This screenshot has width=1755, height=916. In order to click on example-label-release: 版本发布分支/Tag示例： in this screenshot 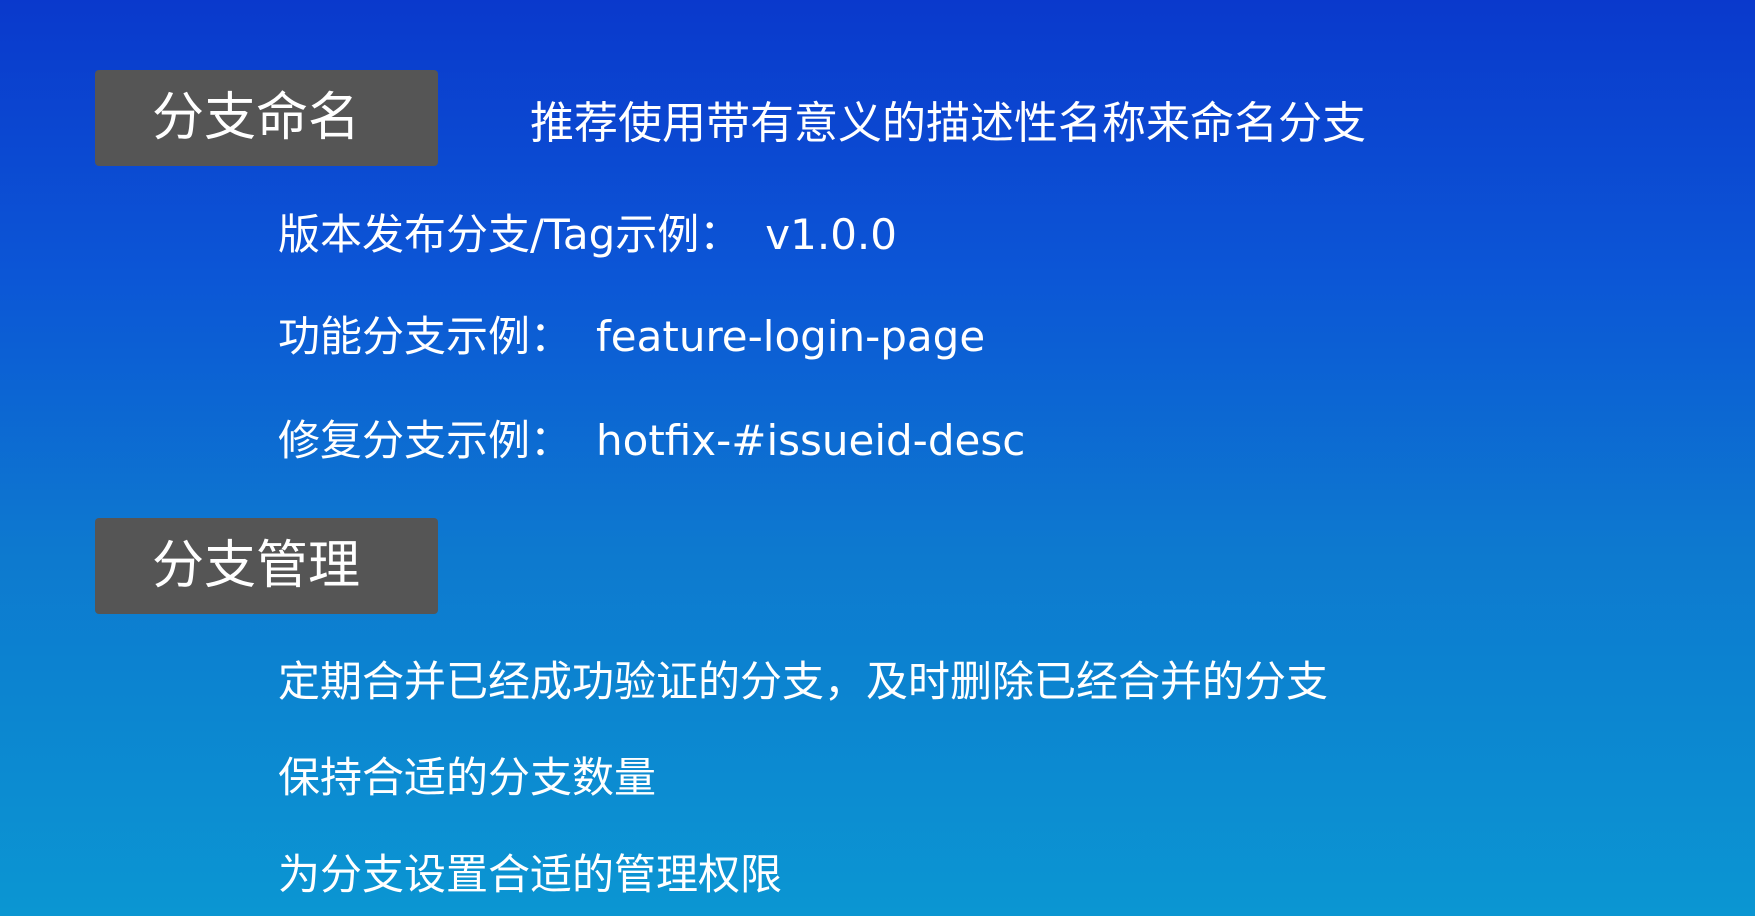, I will do `click(510, 234)`.